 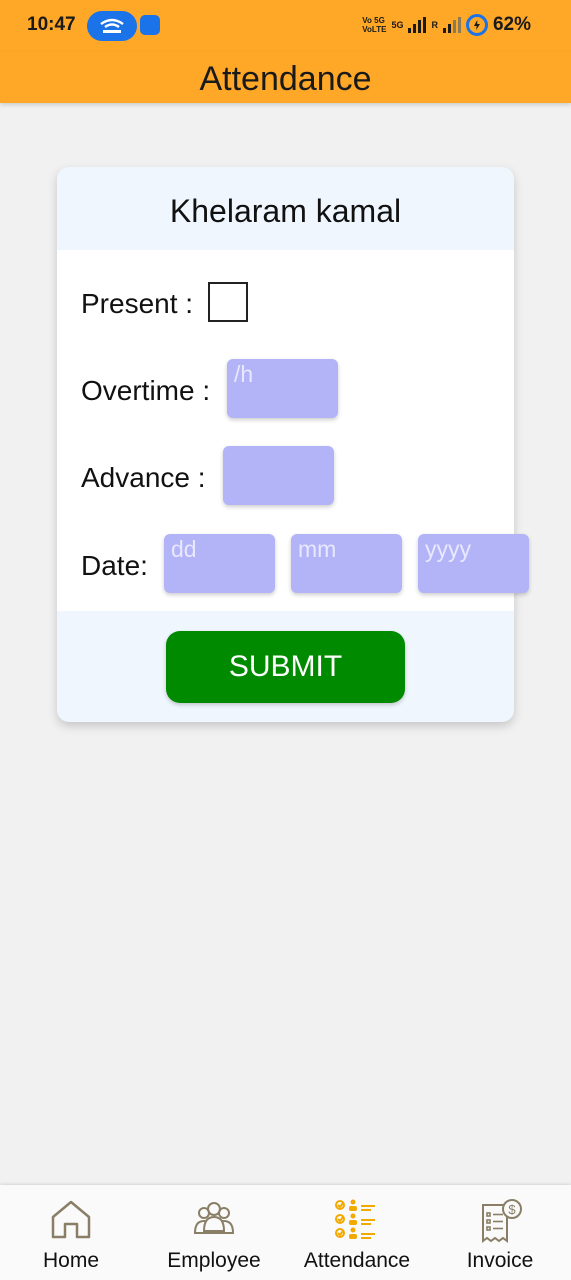 I want to click on nav-item-home: Home, so click(x=71, y=1232).